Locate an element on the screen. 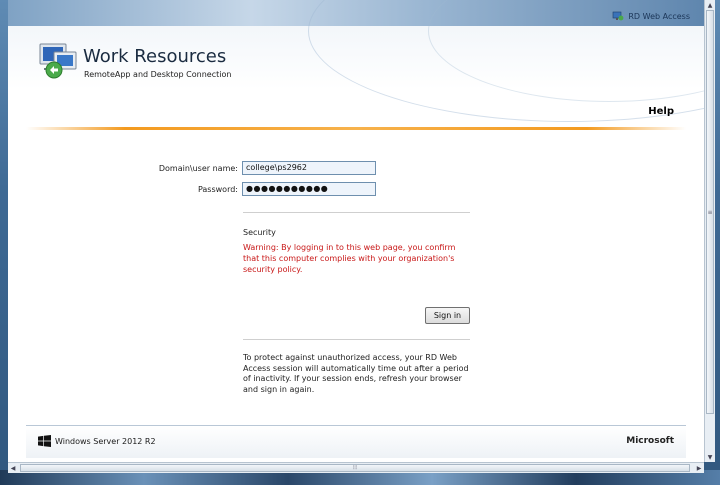 The image size is (720, 485). scroll-up-icon: ▲ is located at coordinates (710, 5).